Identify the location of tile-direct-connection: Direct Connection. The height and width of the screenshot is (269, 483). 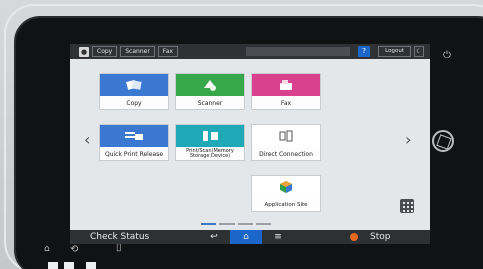
(286, 142).